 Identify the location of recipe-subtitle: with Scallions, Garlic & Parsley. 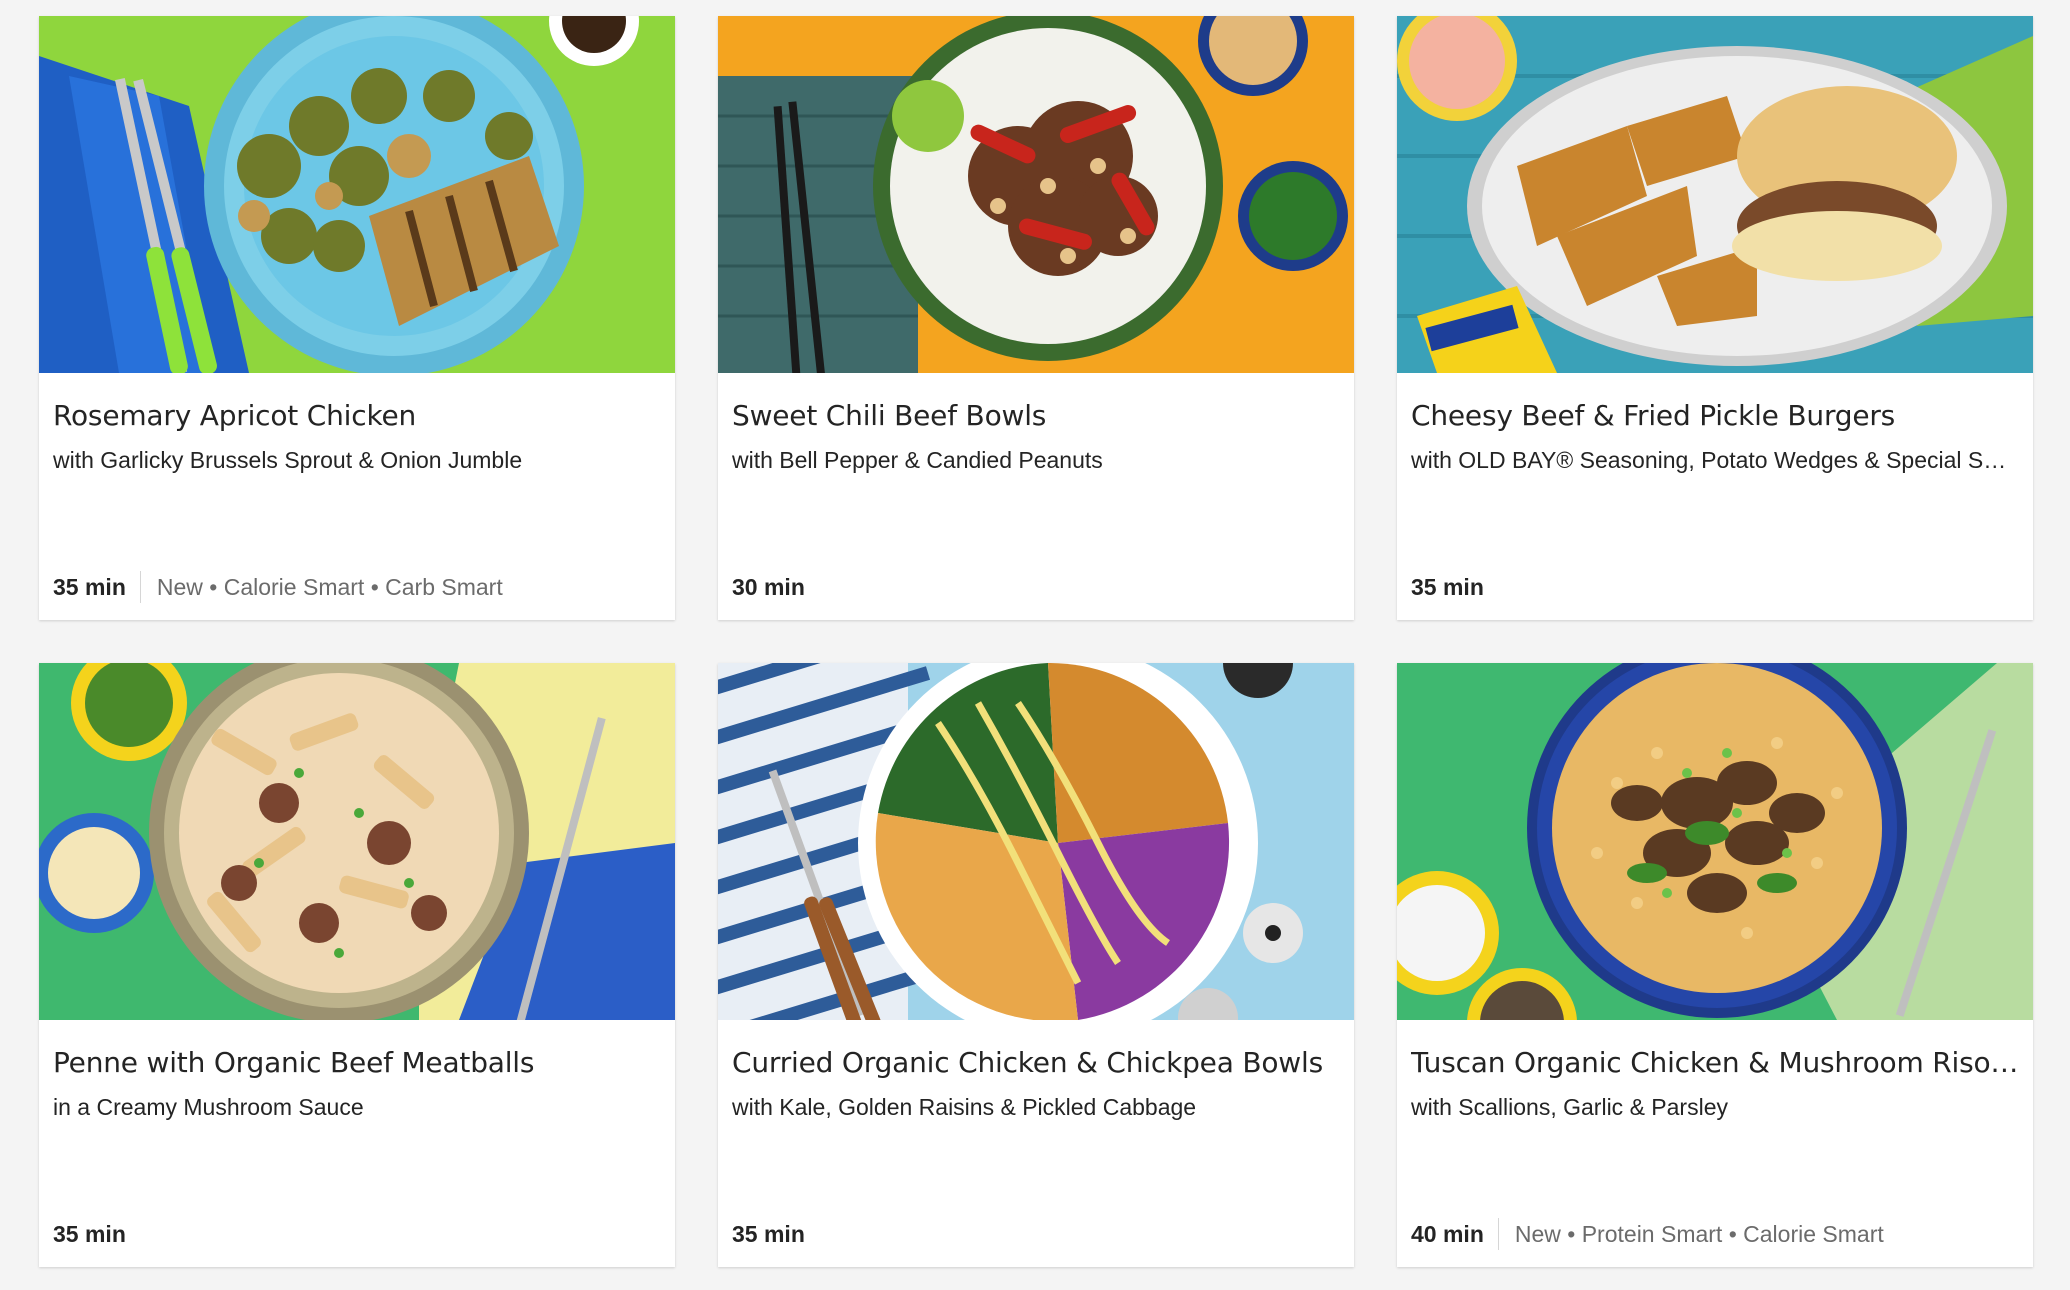
(1569, 1107).